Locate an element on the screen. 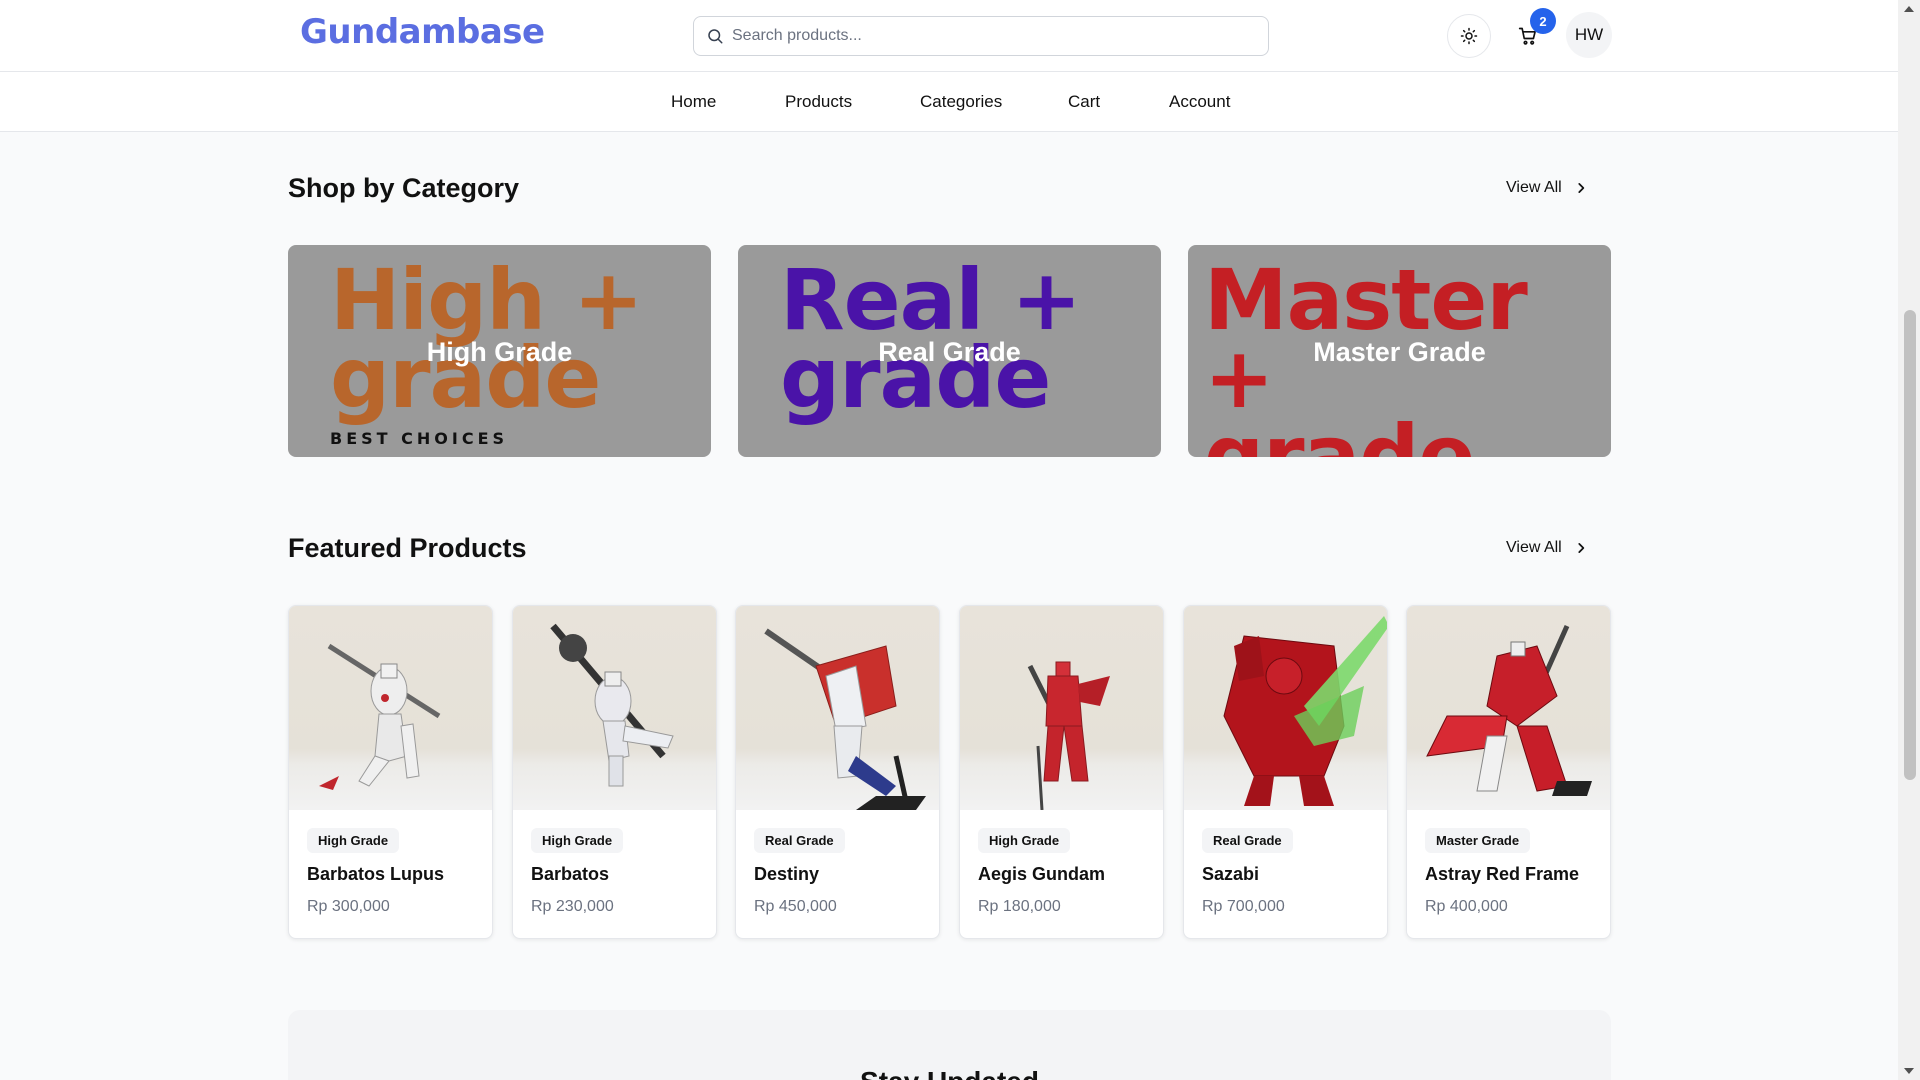 The width and height of the screenshot is (1920, 1080). product-name: Barbatos is located at coordinates (570, 874).